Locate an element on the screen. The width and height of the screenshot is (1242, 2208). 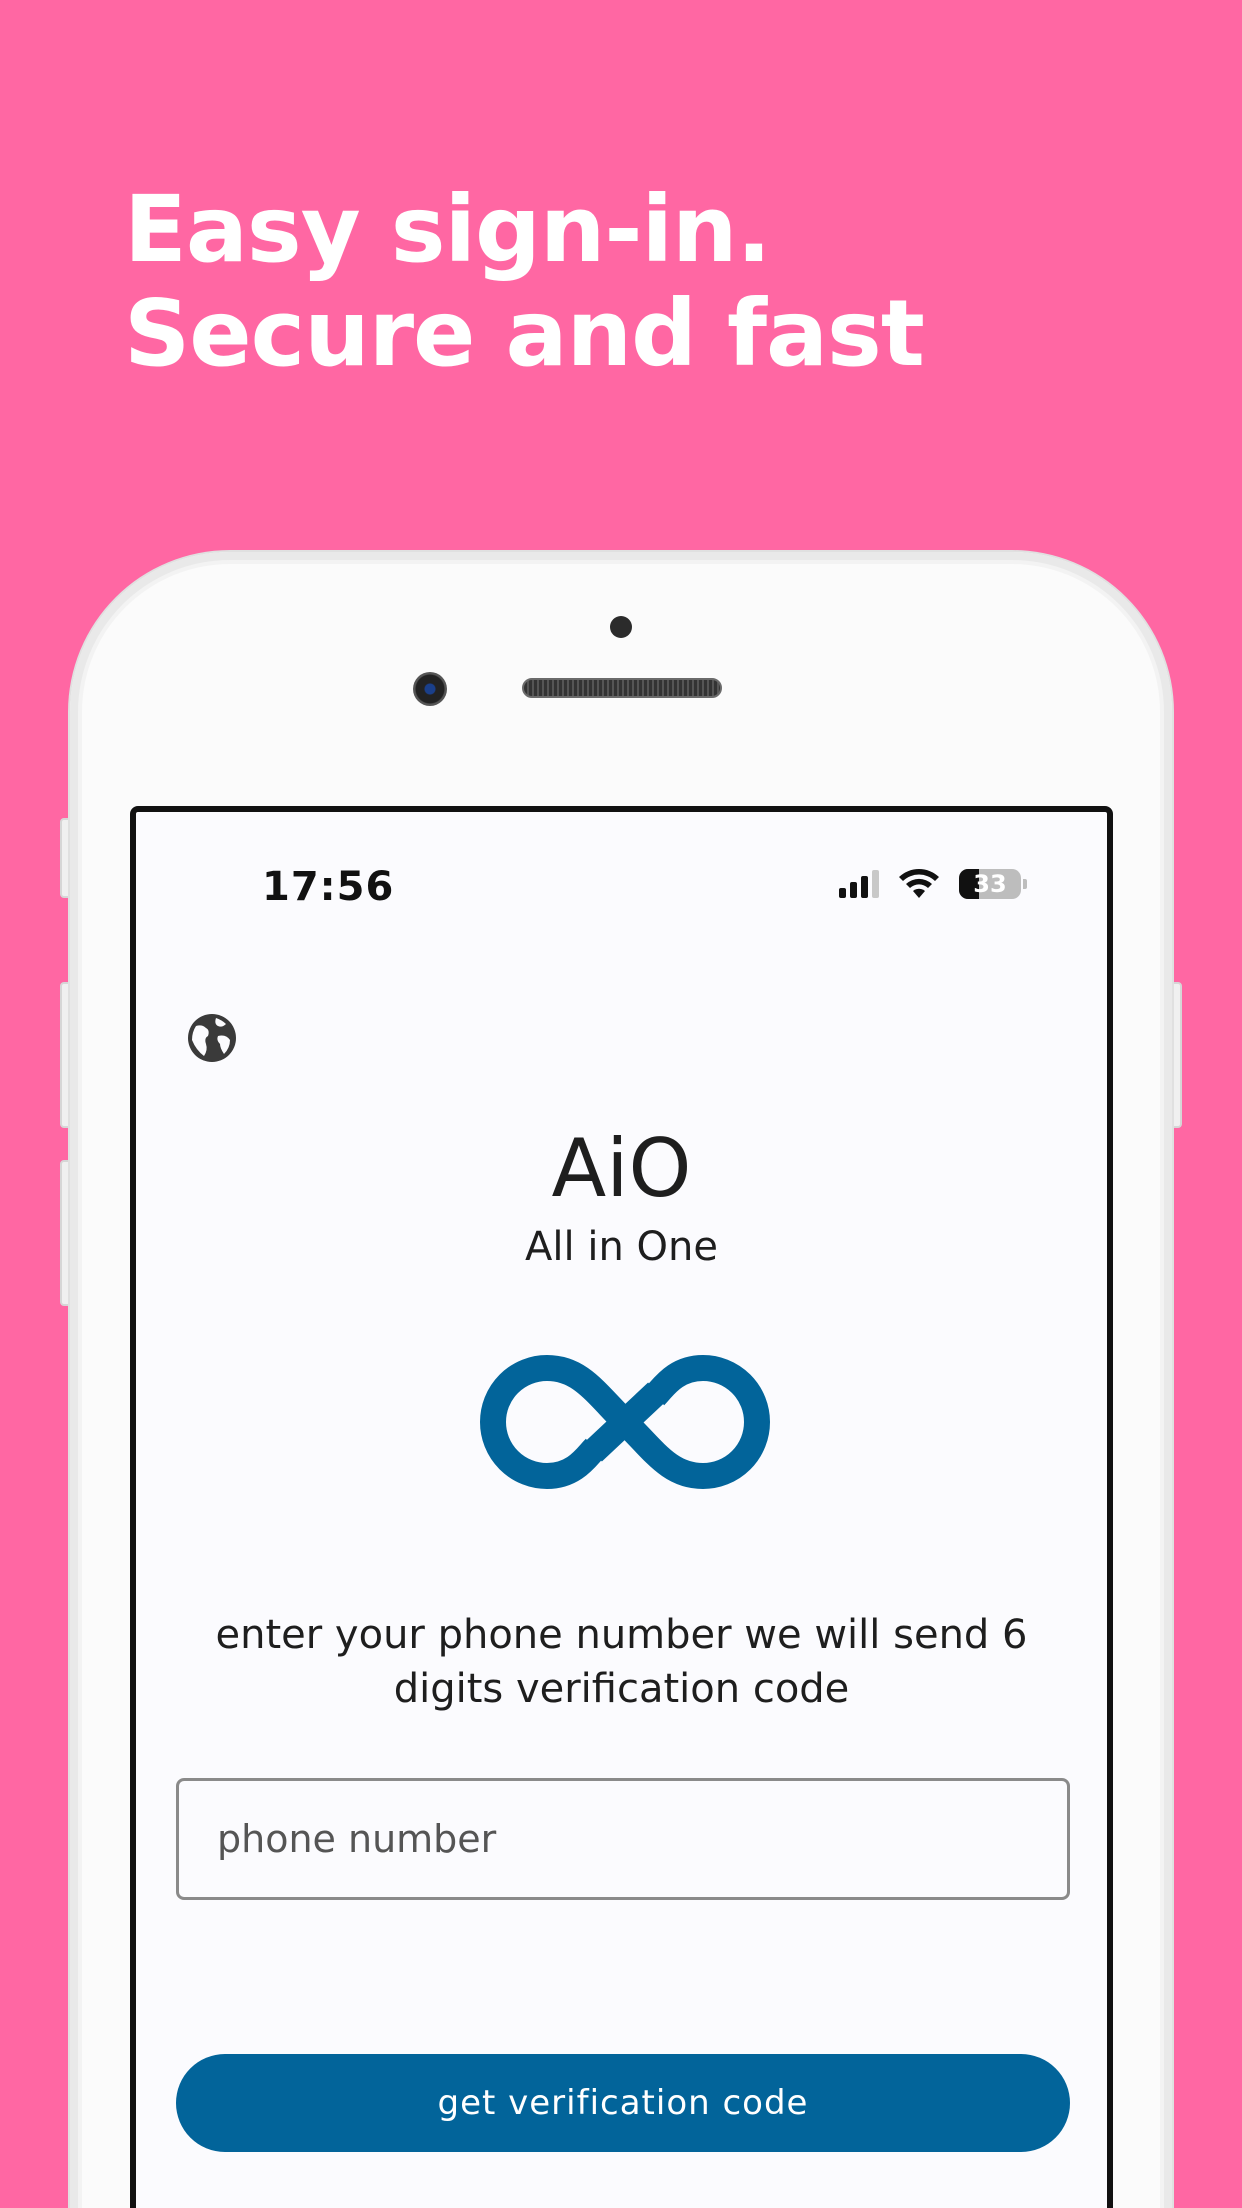
app-title: AiO is located at coordinates (621, 1168).